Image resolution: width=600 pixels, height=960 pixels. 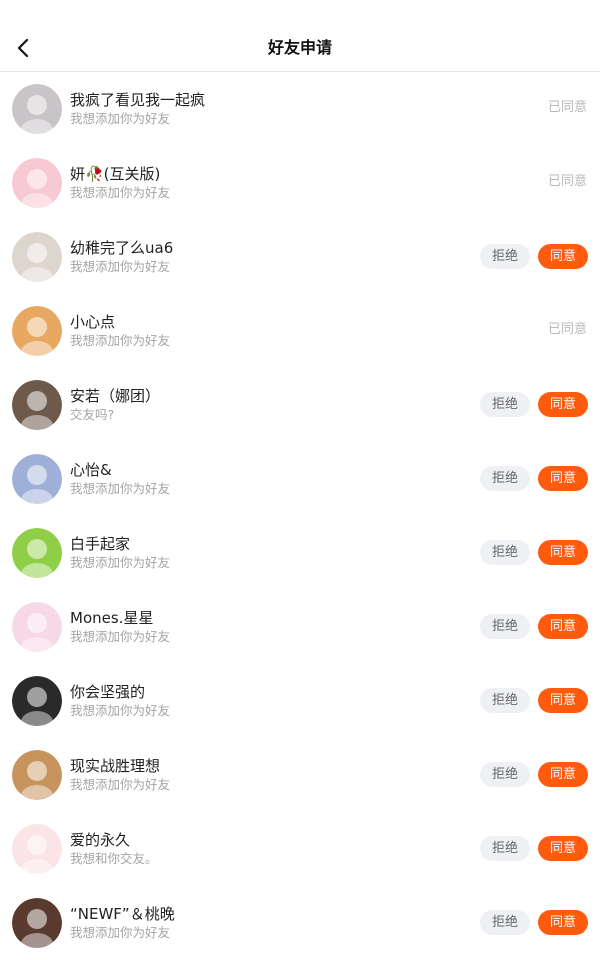 I want to click on requester-name: 心怡&, so click(x=91, y=470).